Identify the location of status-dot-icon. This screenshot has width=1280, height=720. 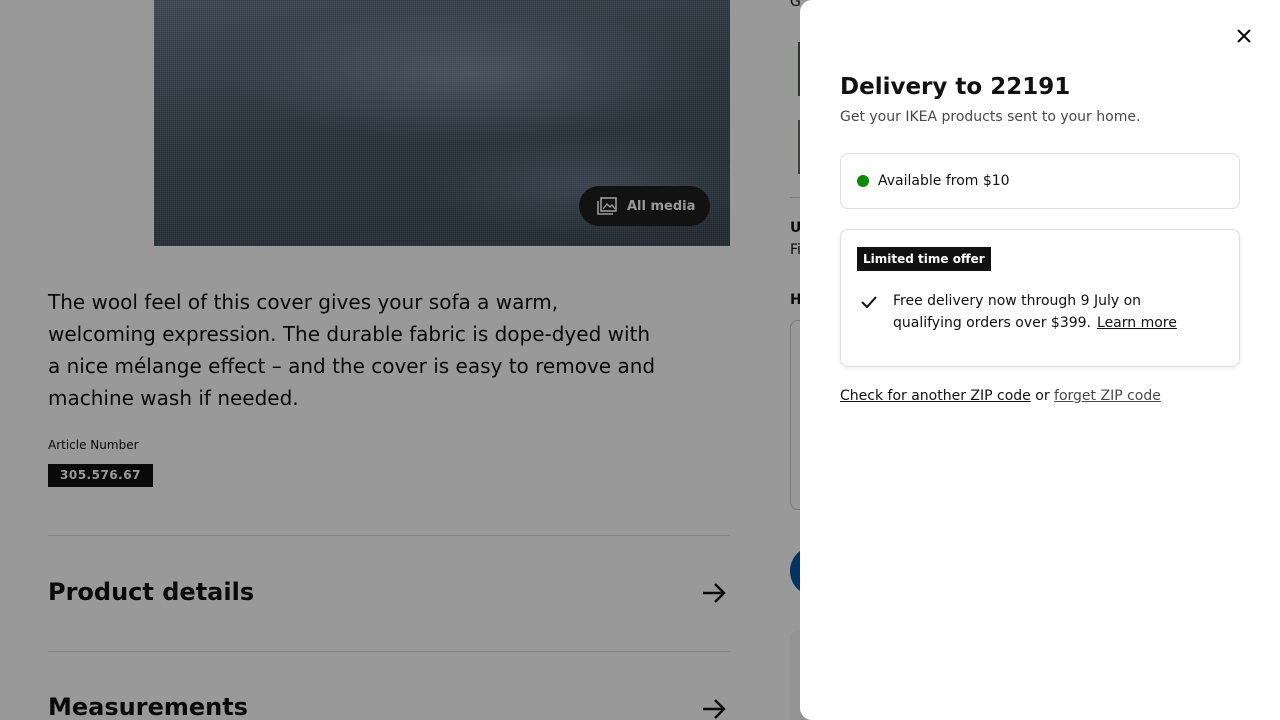
(863, 181).